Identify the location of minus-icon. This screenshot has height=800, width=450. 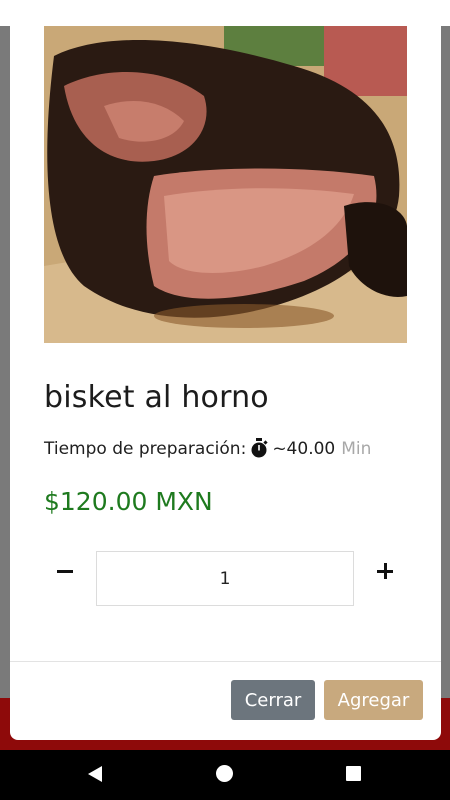
(65, 571).